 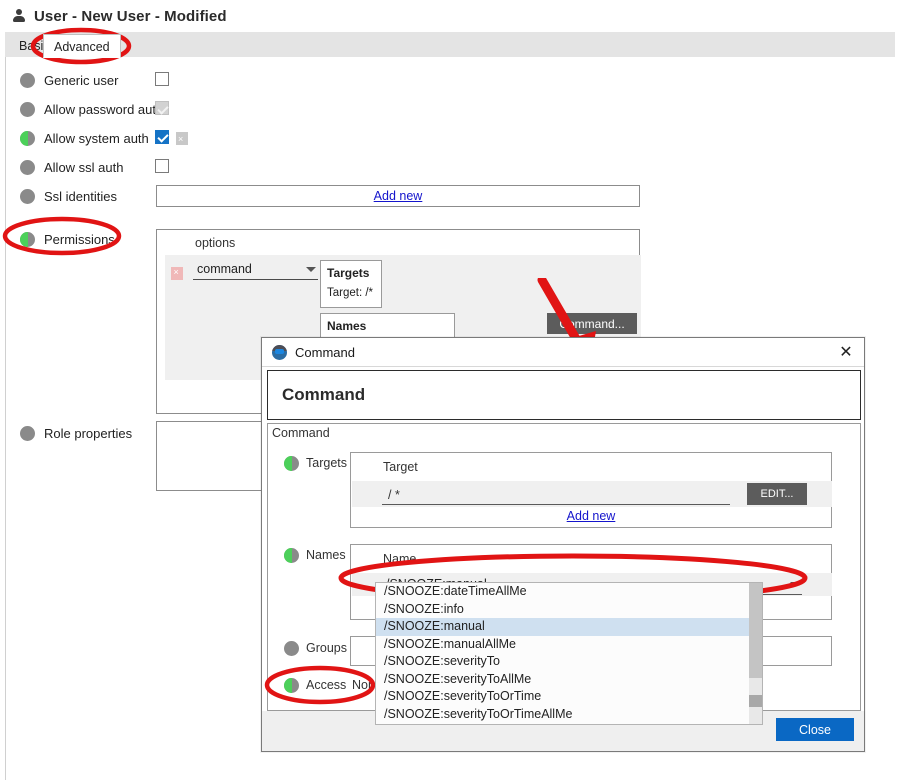 What do you see at coordinates (450, 45) in the screenshot?
I see `tab-strip: Basic Advanced` at bounding box center [450, 45].